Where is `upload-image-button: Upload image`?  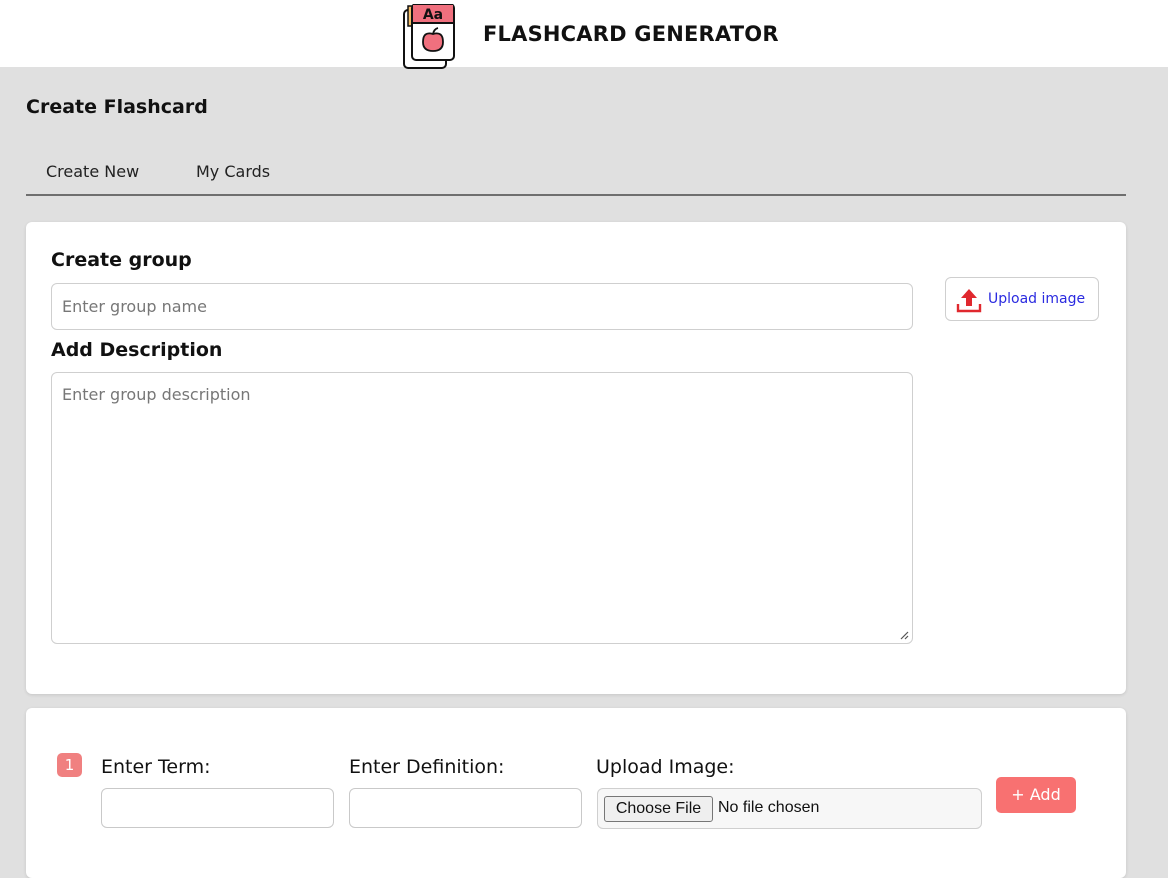
upload-image-button: Upload image is located at coordinates (1022, 299).